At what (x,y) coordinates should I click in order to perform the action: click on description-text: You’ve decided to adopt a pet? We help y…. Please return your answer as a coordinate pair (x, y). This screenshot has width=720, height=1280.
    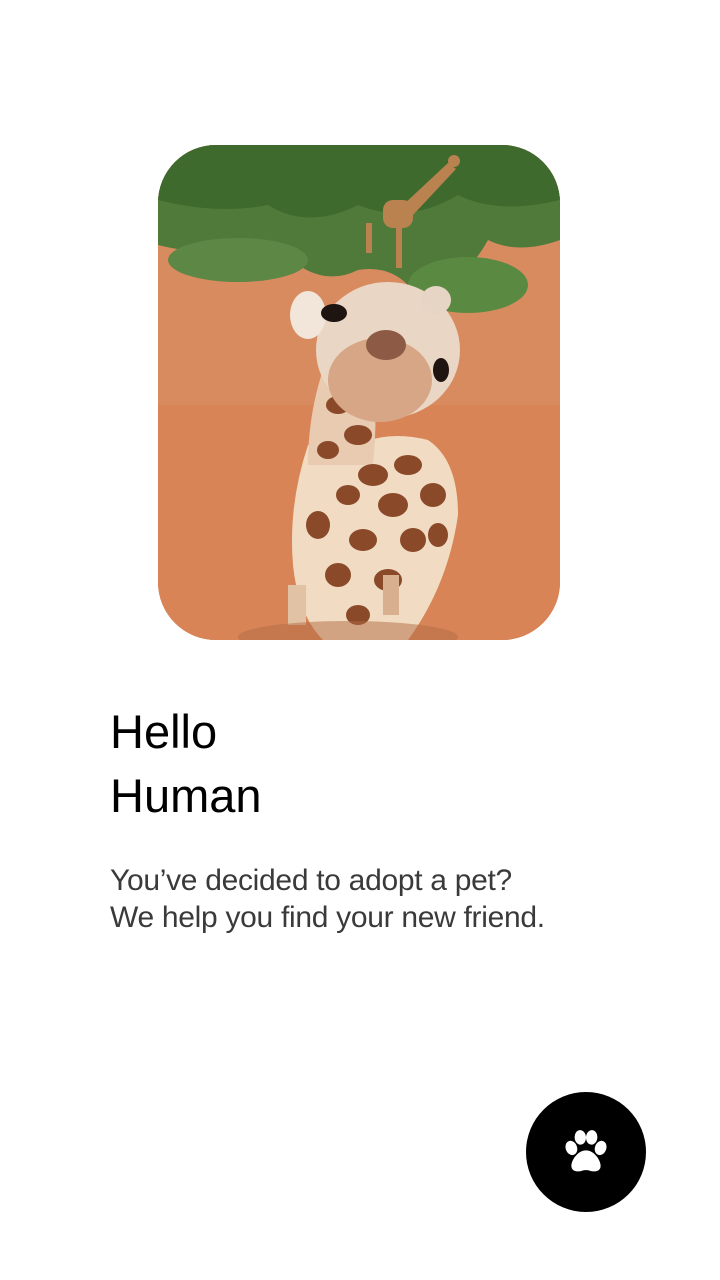
    Looking at the image, I should click on (327, 899).